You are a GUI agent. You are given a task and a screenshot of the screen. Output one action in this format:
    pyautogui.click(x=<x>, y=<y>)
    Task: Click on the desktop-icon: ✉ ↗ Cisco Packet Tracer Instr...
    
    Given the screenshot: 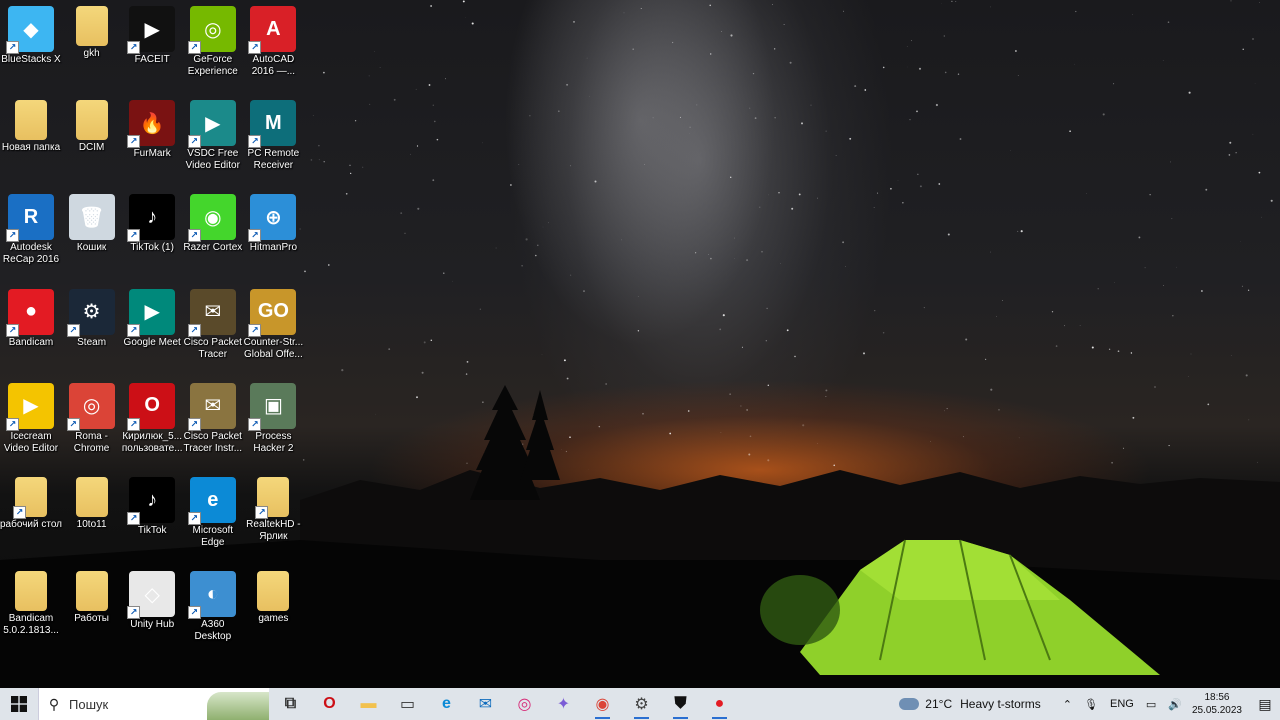 What is the action you would take?
    pyautogui.click(x=213, y=422)
    